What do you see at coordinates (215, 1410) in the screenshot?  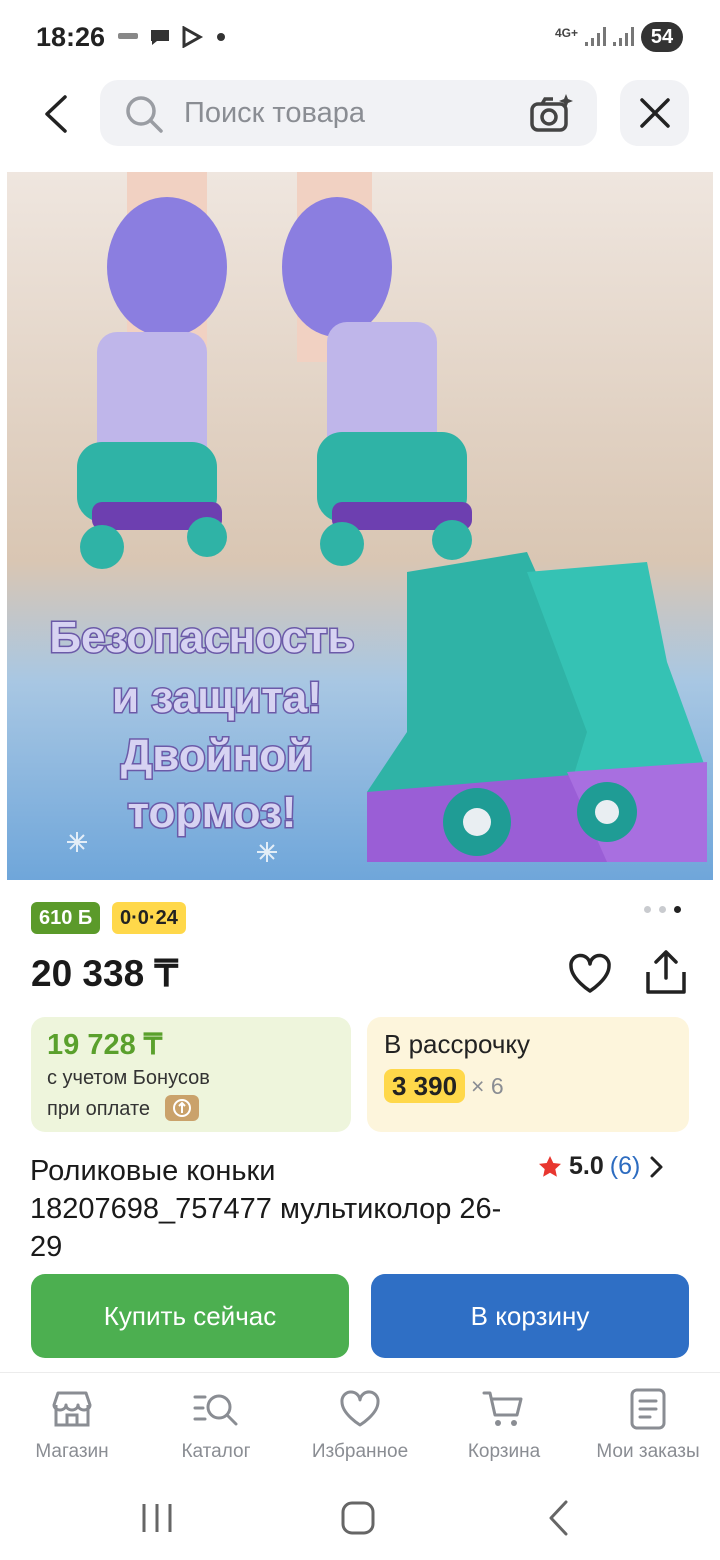 I see `catalog-search-icon` at bounding box center [215, 1410].